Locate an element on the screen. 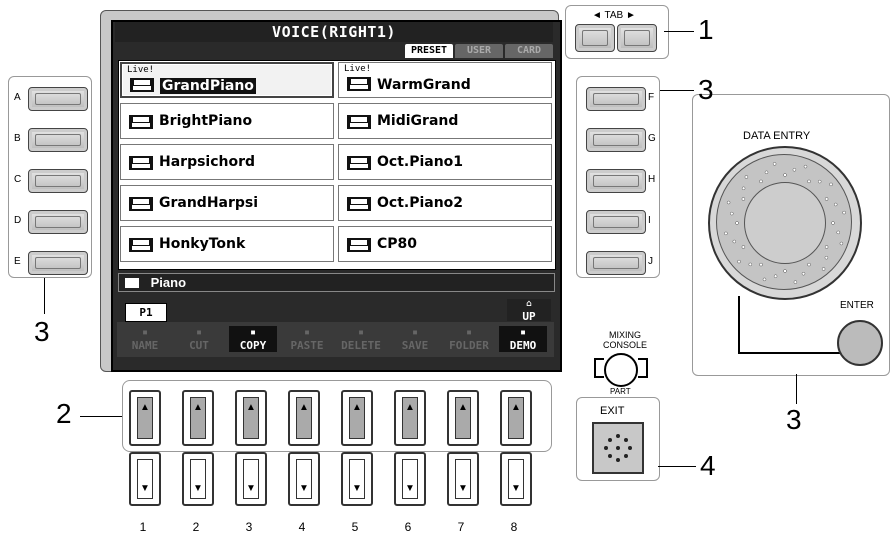 Image resolution: width=891 pixels, height=538 pixels. exit-dots-icon is located at coordinates (618, 448).